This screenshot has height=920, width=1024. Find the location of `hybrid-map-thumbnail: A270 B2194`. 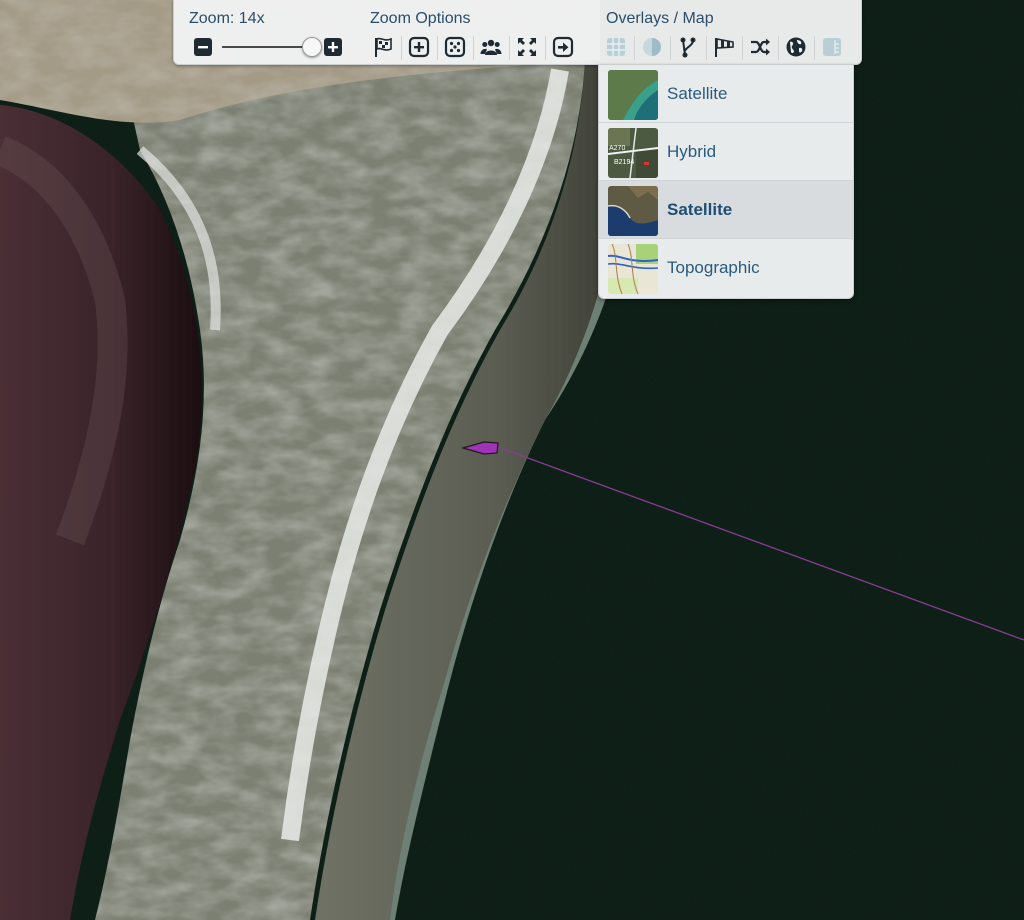

hybrid-map-thumbnail: A270 B2194 is located at coordinates (633, 153).